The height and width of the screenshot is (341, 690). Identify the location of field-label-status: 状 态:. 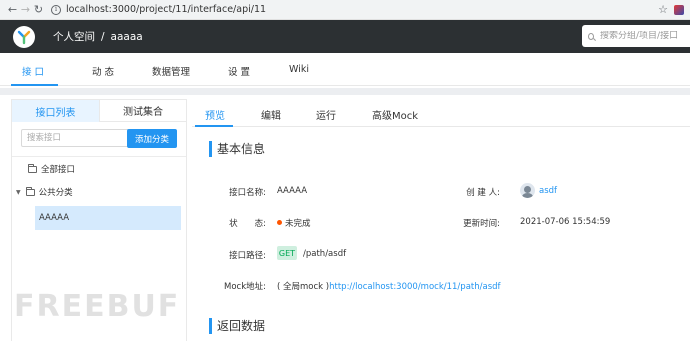
(247, 224).